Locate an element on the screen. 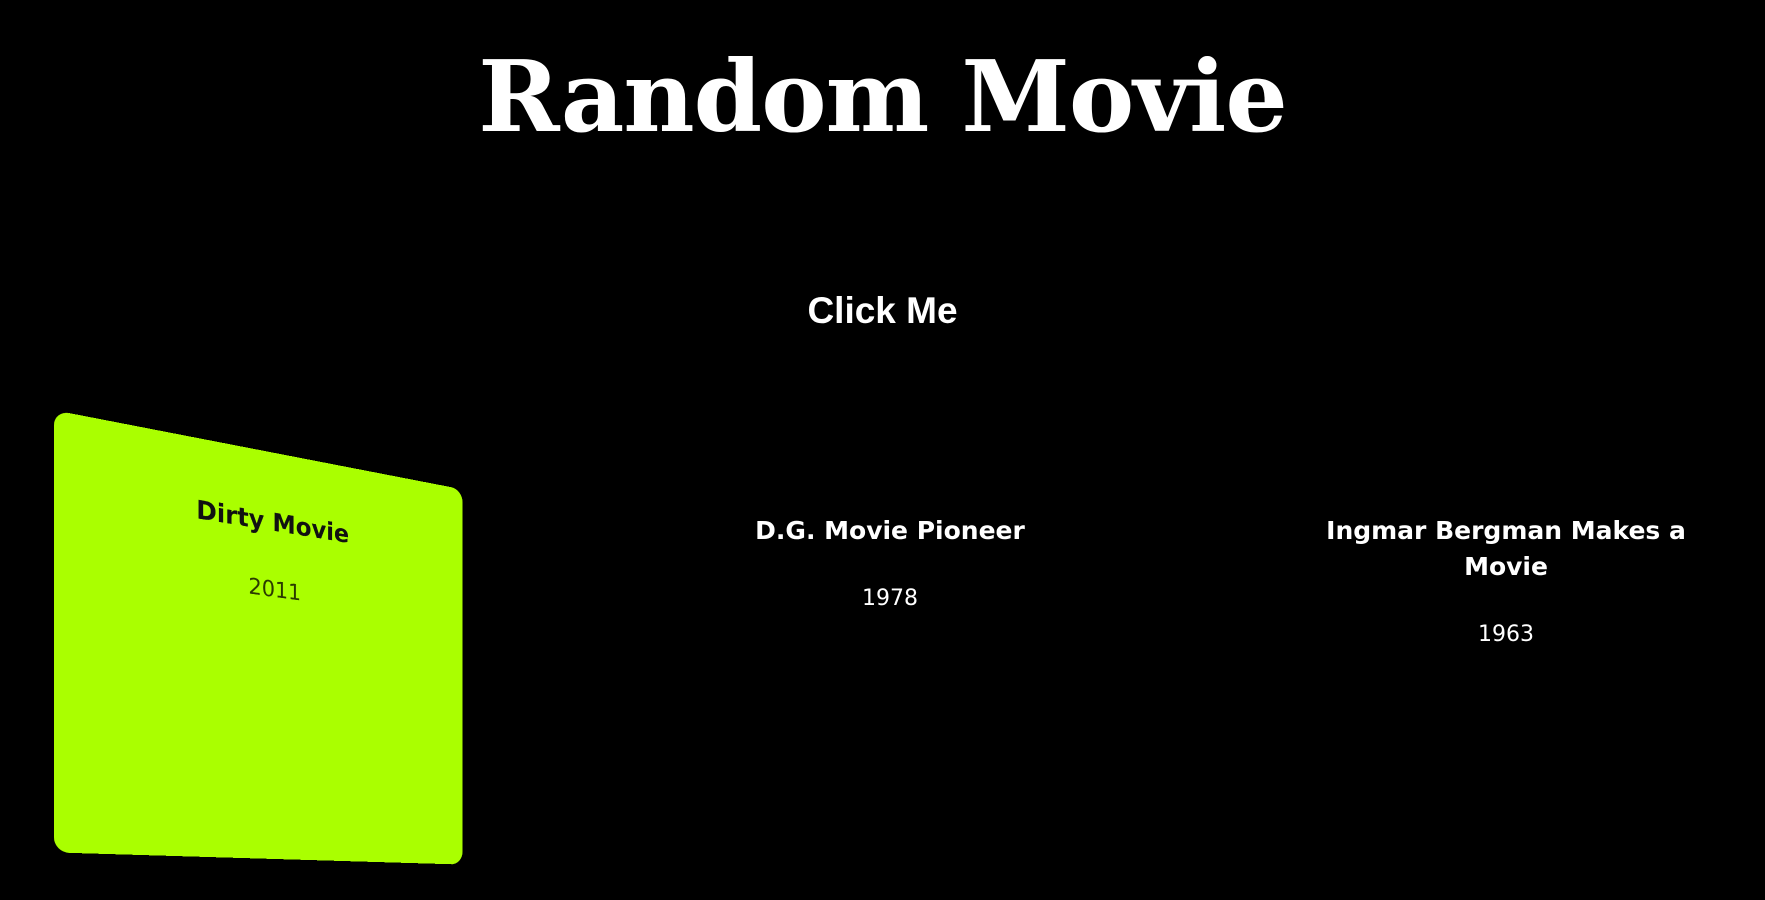  movie-year: 1978 is located at coordinates (890, 598).